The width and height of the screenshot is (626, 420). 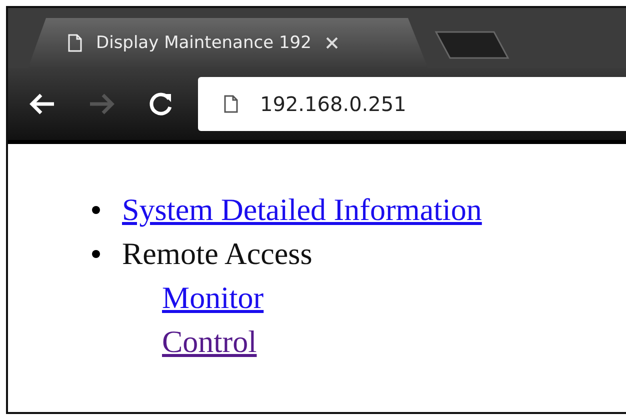 I want to click on address-bar: 192.168.0.251, so click(x=412, y=104).